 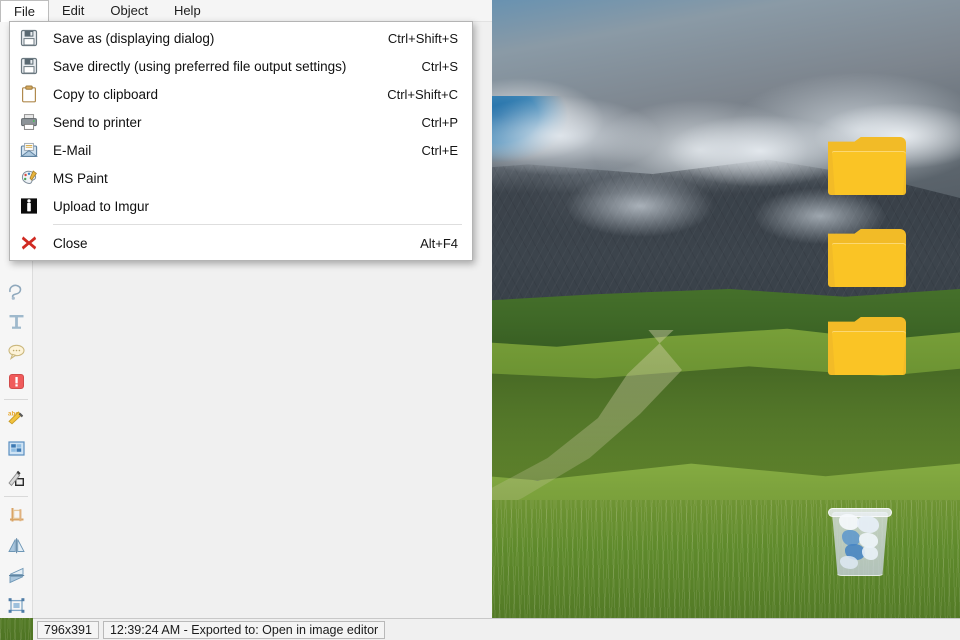 I want to click on menubar-item-help: Help, so click(x=187, y=10).